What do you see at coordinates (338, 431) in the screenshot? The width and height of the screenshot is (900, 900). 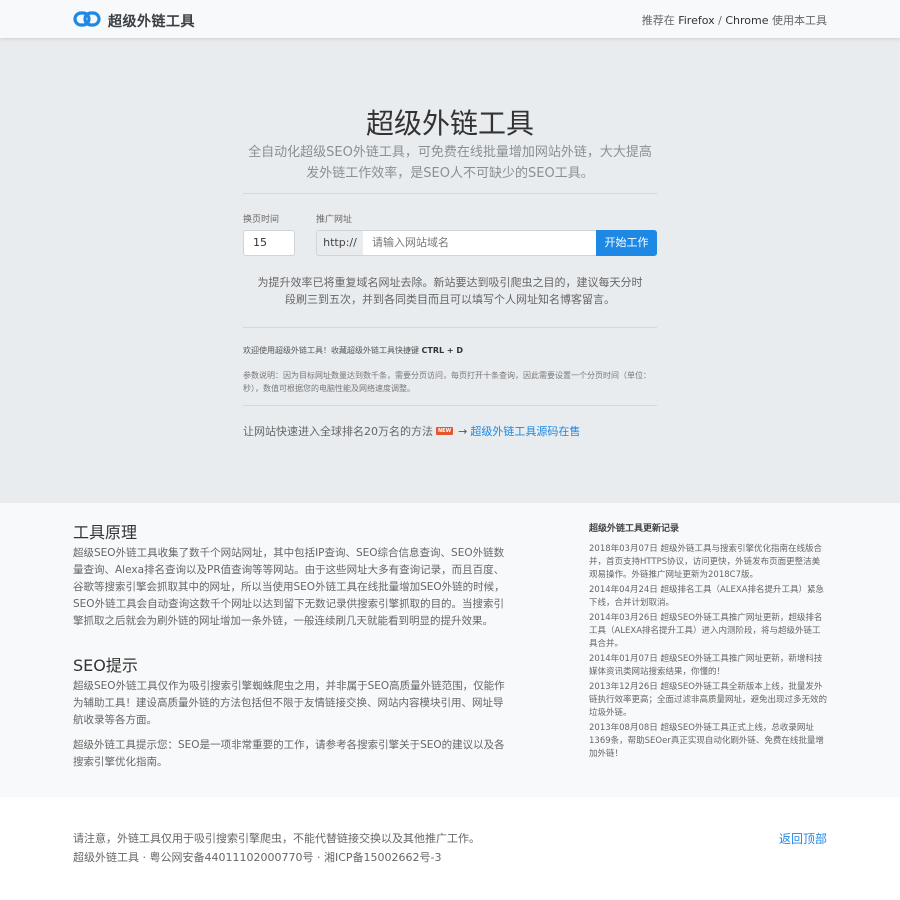 I see `promo-text: 让网站快速进入全球排名20万名的方法` at bounding box center [338, 431].